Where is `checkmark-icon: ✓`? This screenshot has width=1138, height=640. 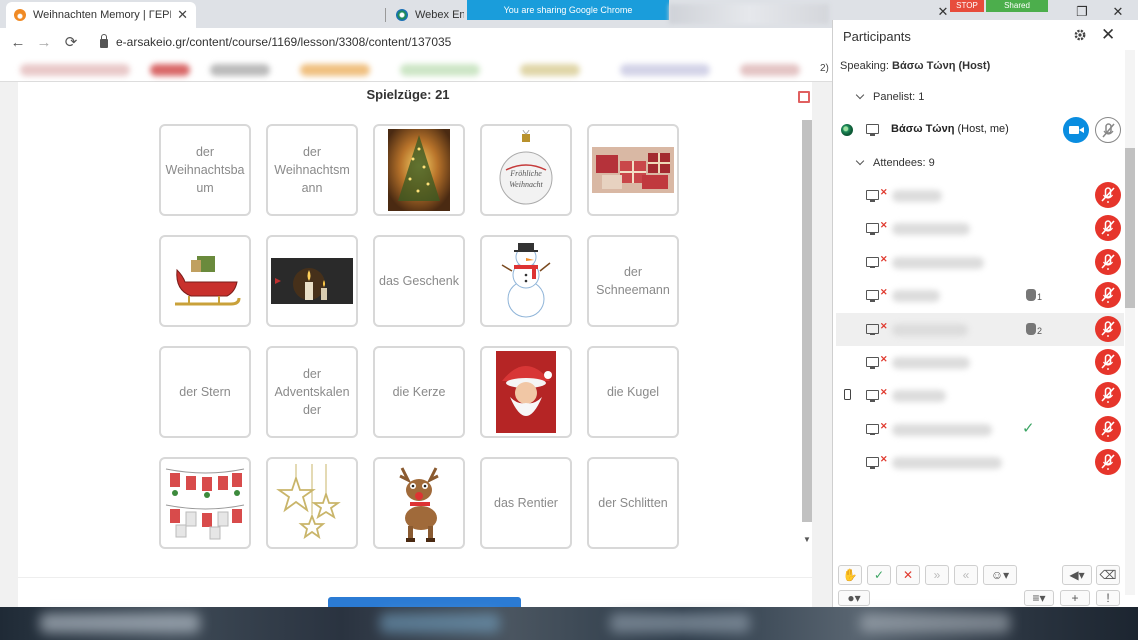
checkmark-icon: ✓ is located at coordinates (879, 575).